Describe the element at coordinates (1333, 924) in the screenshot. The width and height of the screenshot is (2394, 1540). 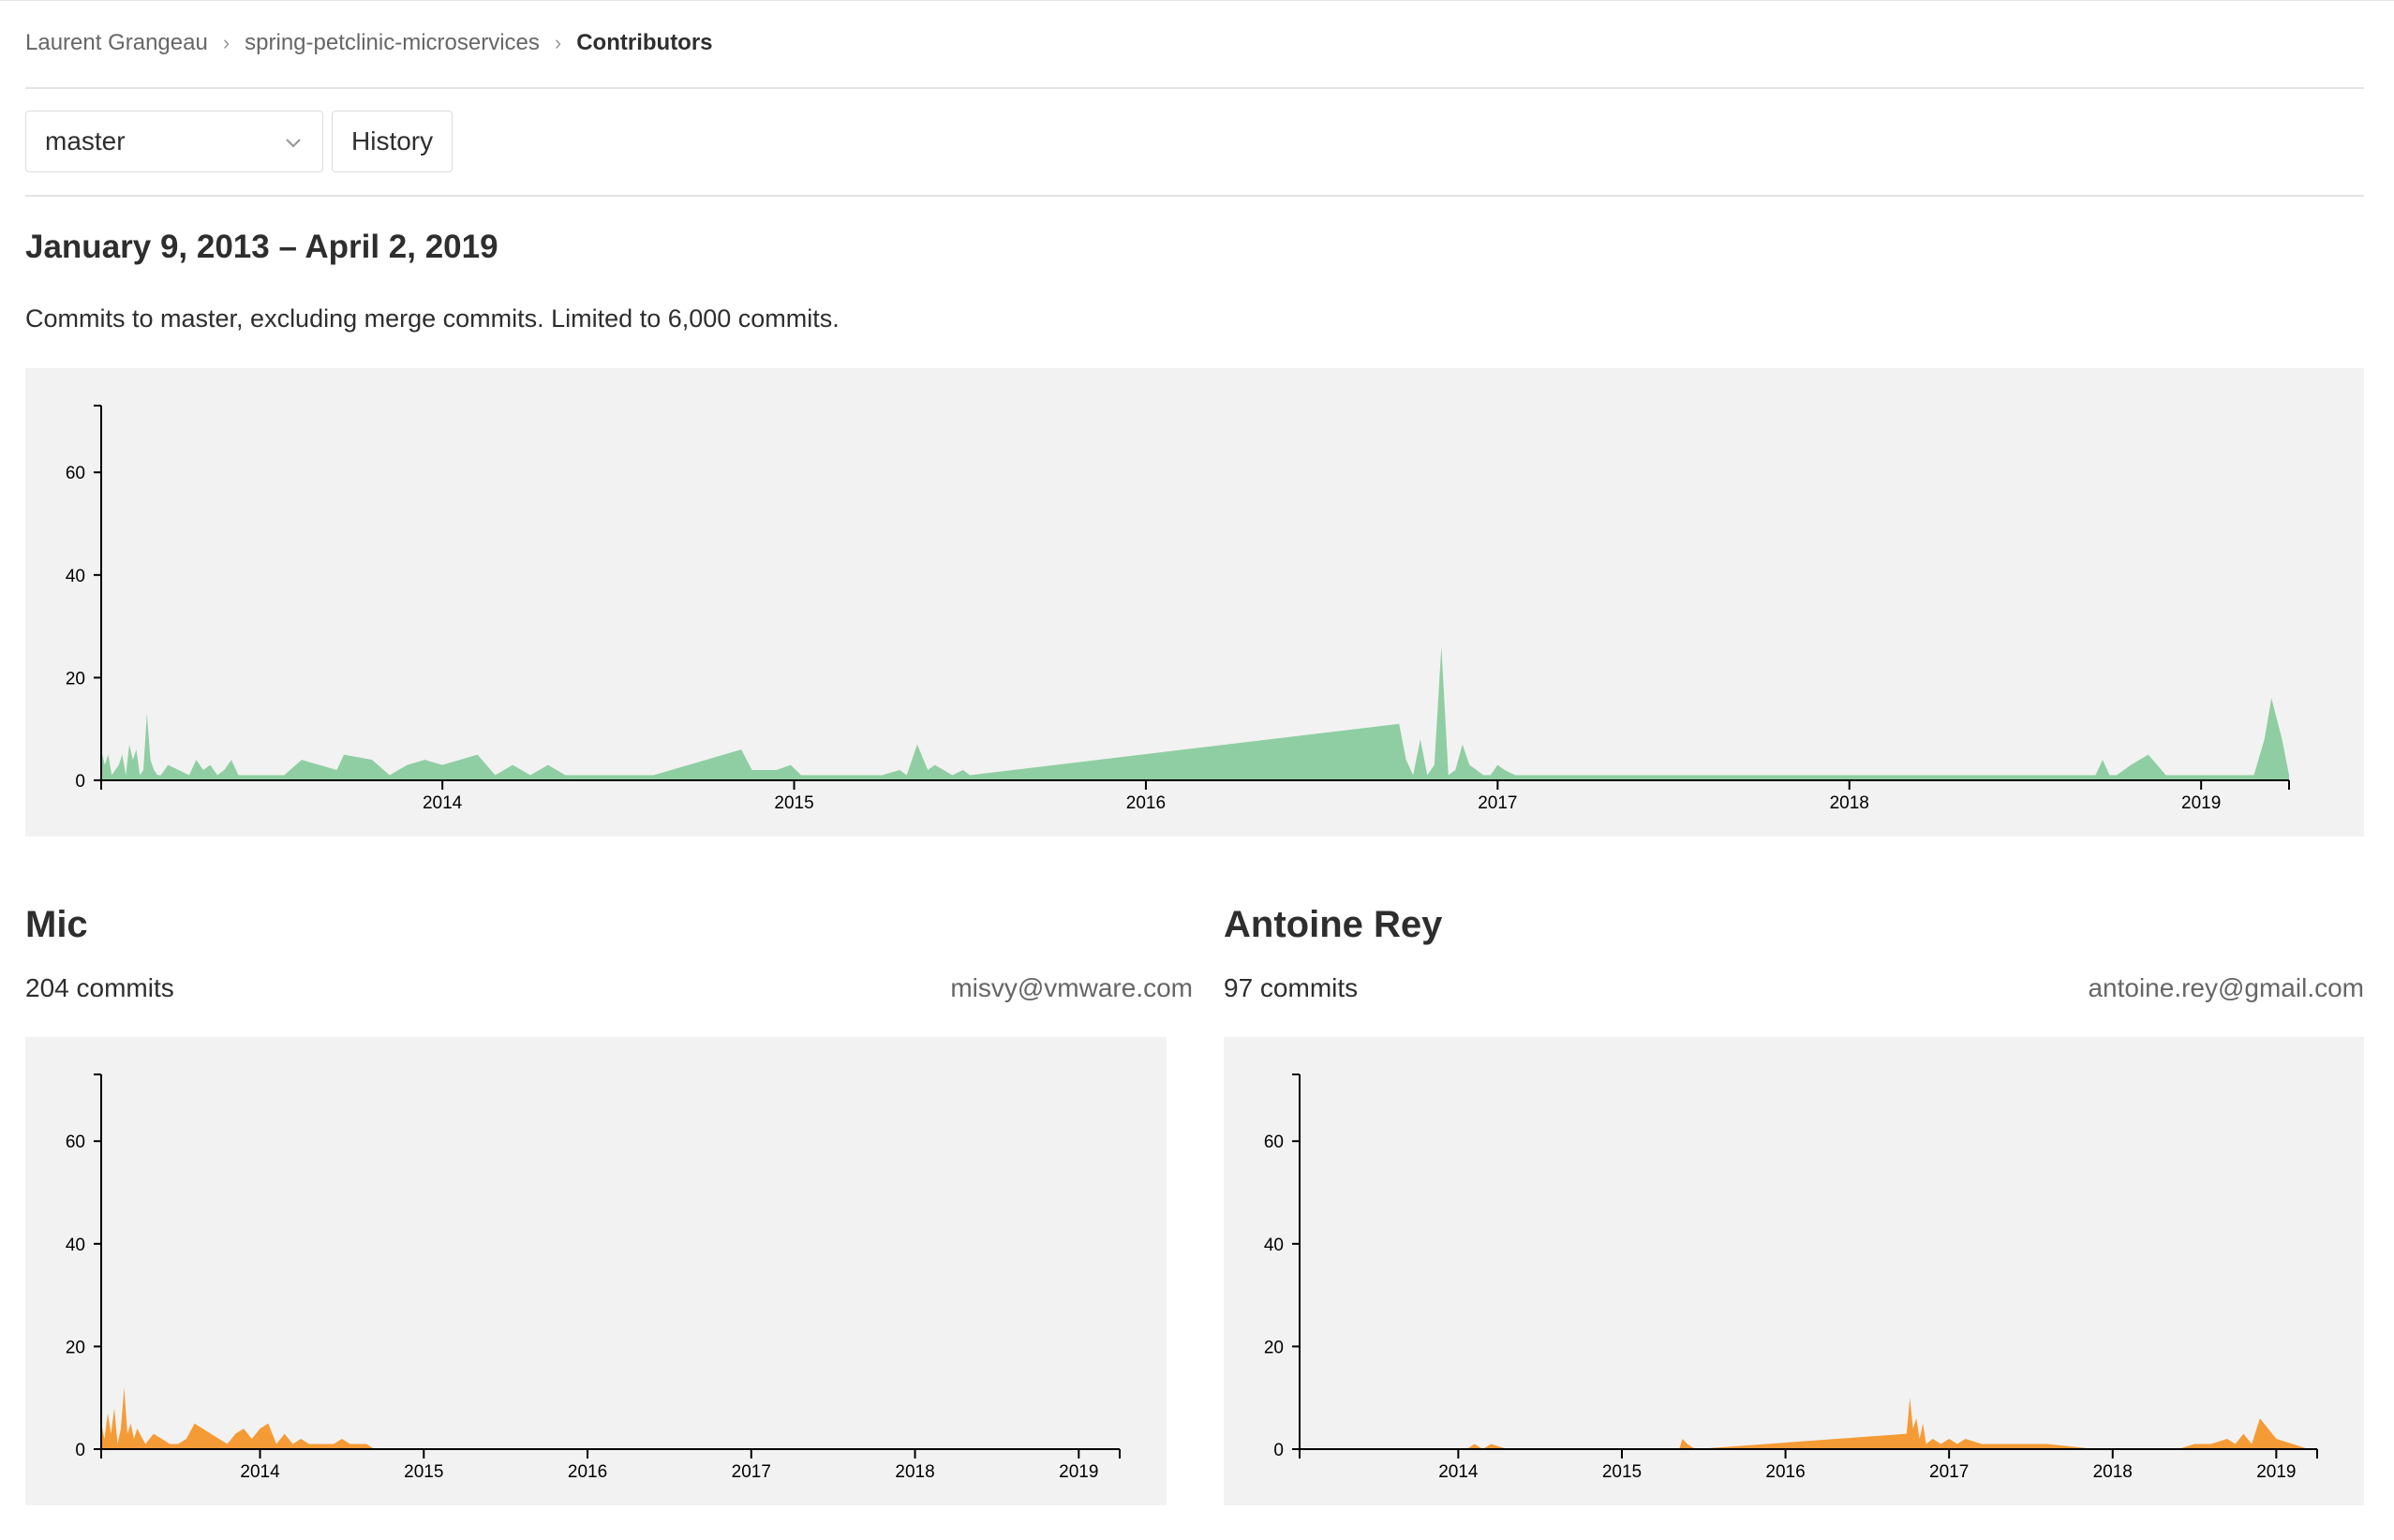
I see `contributor-name: Antoine Rey` at that location.